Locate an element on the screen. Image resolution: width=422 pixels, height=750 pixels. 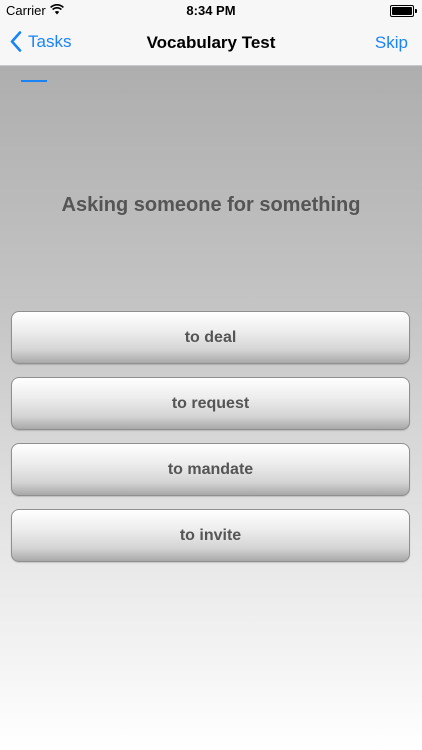
status-time: 8:34 PM is located at coordinates (211, 10).